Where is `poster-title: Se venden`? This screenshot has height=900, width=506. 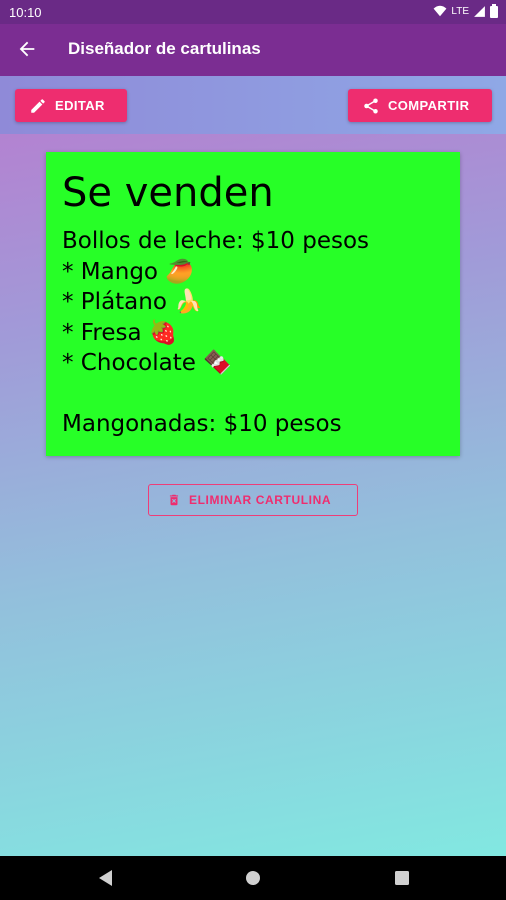
poster-title: Se venden is located at coordinates (168, 193).